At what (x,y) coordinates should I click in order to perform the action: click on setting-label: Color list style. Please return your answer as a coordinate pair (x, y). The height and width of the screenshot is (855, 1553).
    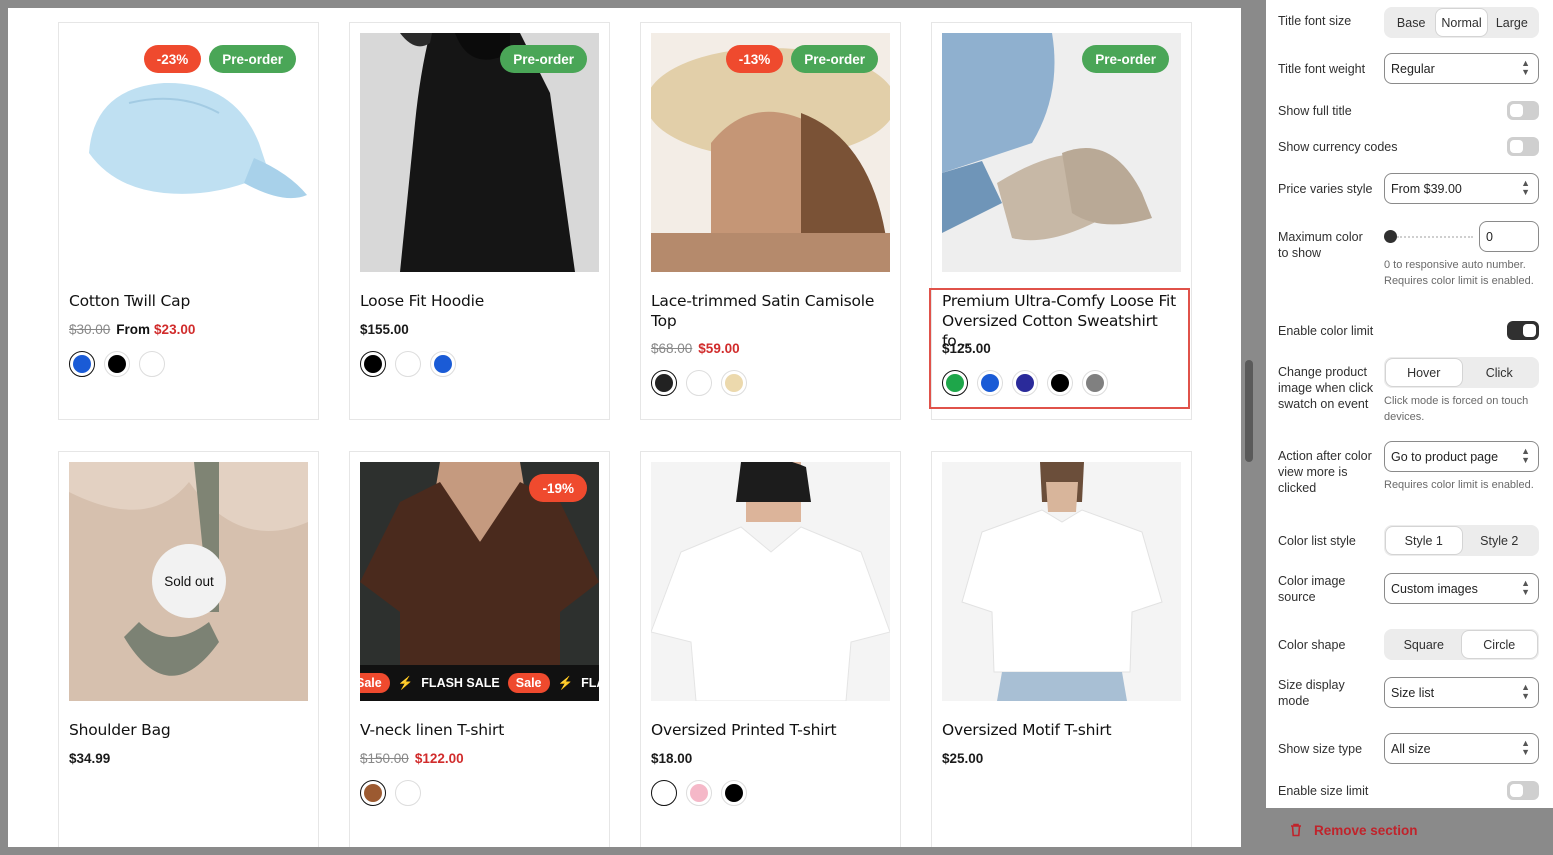
    Looking at the image, I should click on (1317, 541).